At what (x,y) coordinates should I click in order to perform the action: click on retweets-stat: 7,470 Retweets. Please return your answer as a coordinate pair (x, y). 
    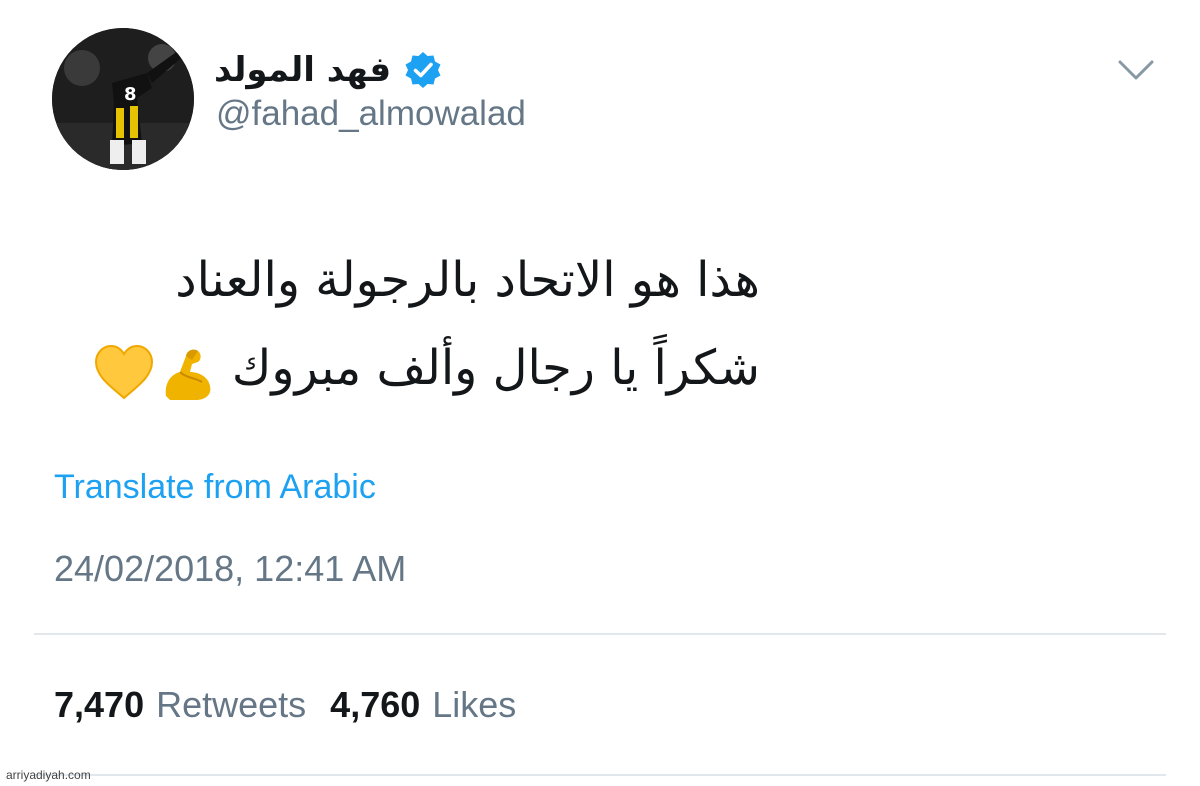
    Looking at the image, I should click on (180, 705).